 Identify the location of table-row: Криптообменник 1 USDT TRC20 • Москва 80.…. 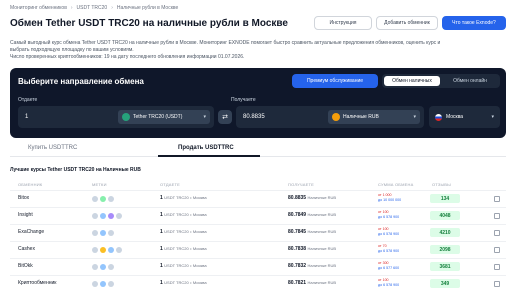
(258, 282).